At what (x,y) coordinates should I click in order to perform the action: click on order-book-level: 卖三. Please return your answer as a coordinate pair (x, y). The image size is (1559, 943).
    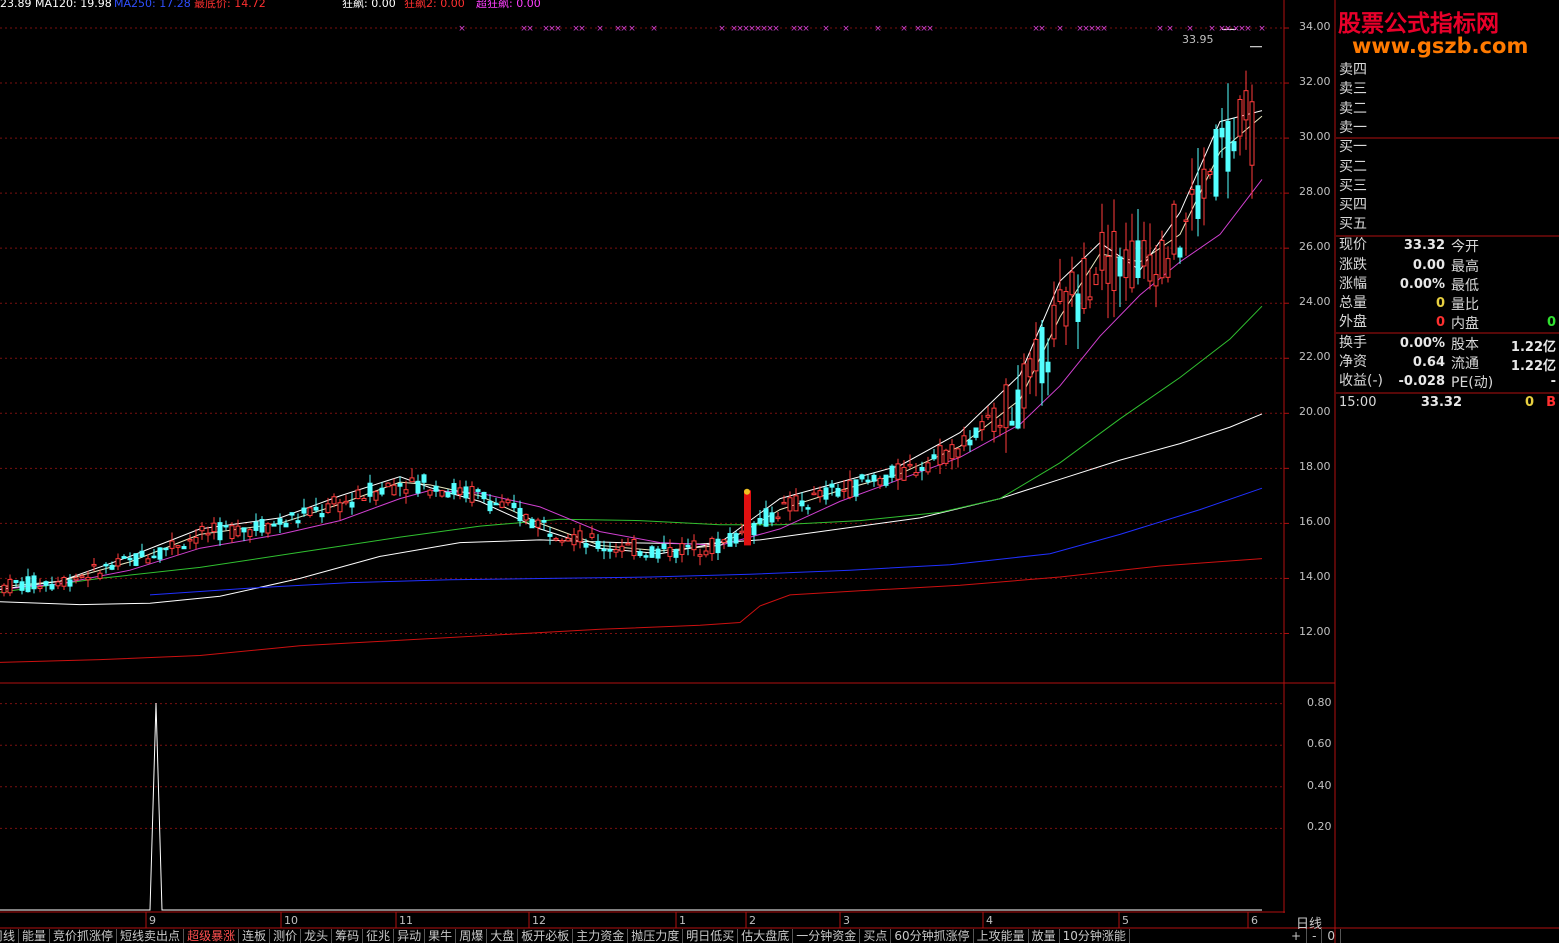
    Looking at the image, I should click on (1353, 89).